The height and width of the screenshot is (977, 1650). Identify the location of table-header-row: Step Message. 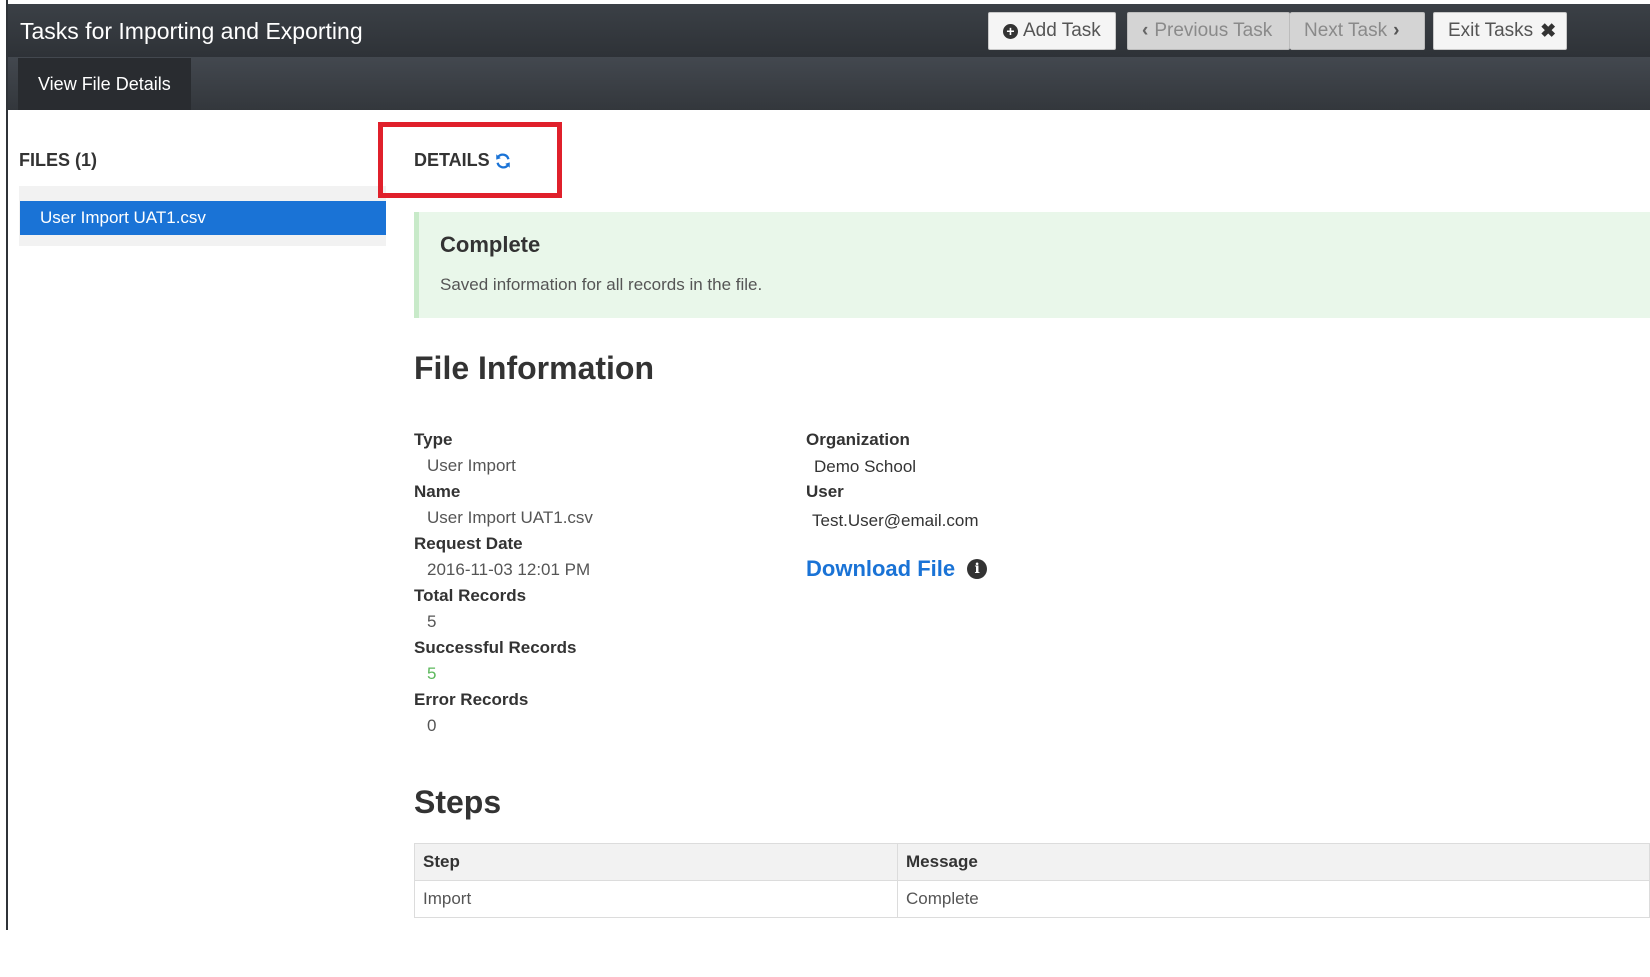
(1032, 862).